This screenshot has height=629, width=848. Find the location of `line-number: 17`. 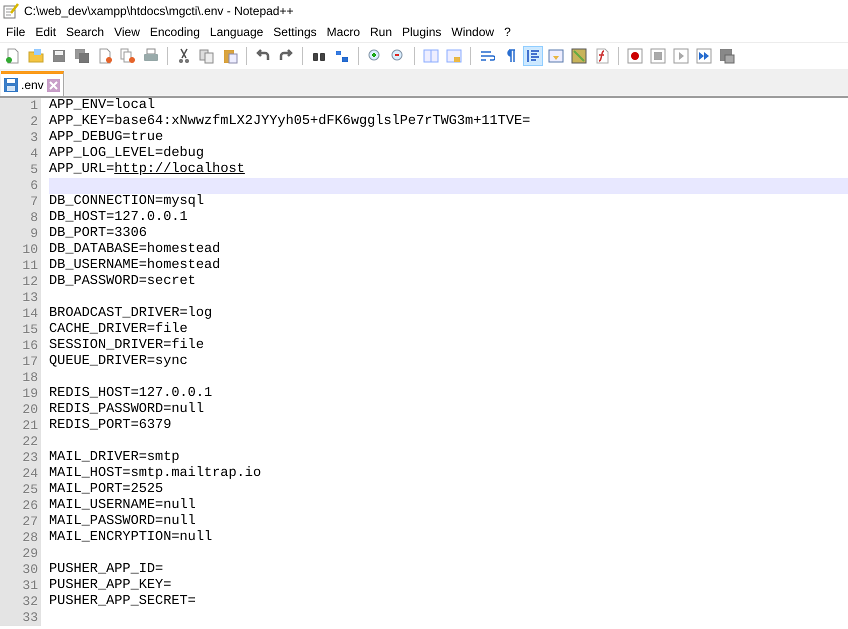

line-number: 17 is located at coordinates (20, 362).